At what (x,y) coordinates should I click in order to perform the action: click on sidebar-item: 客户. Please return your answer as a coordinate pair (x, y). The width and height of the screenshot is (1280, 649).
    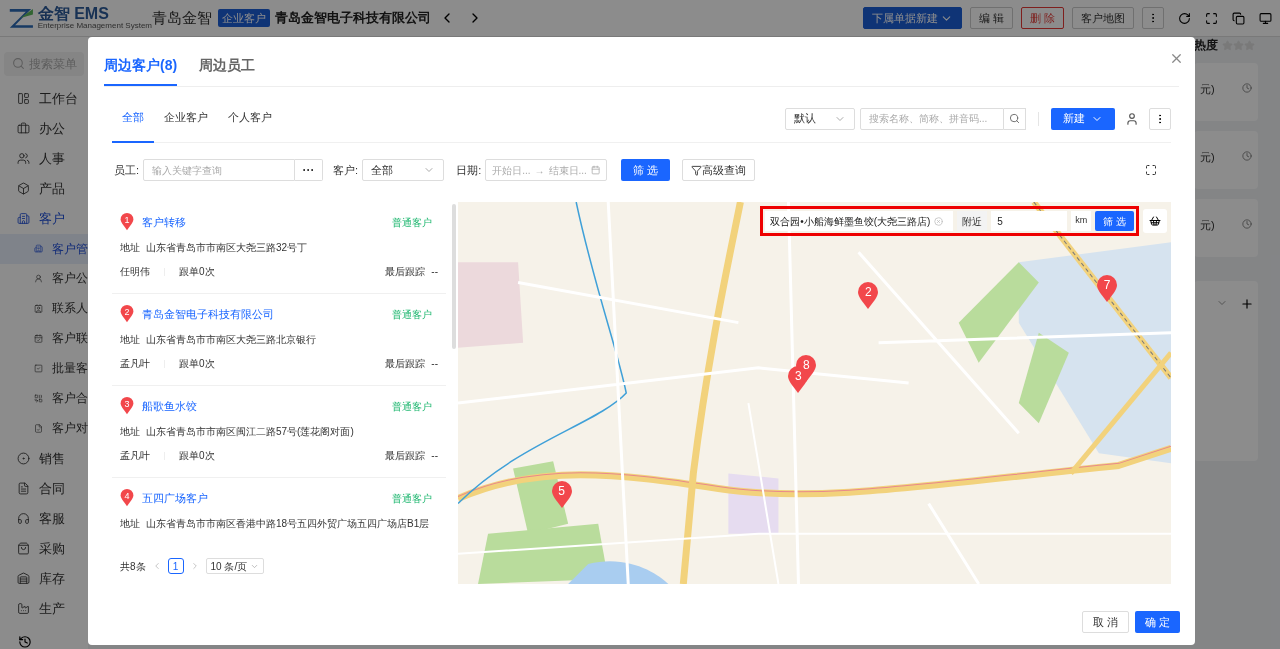
    Looking at the image, I should click on (44, 218).